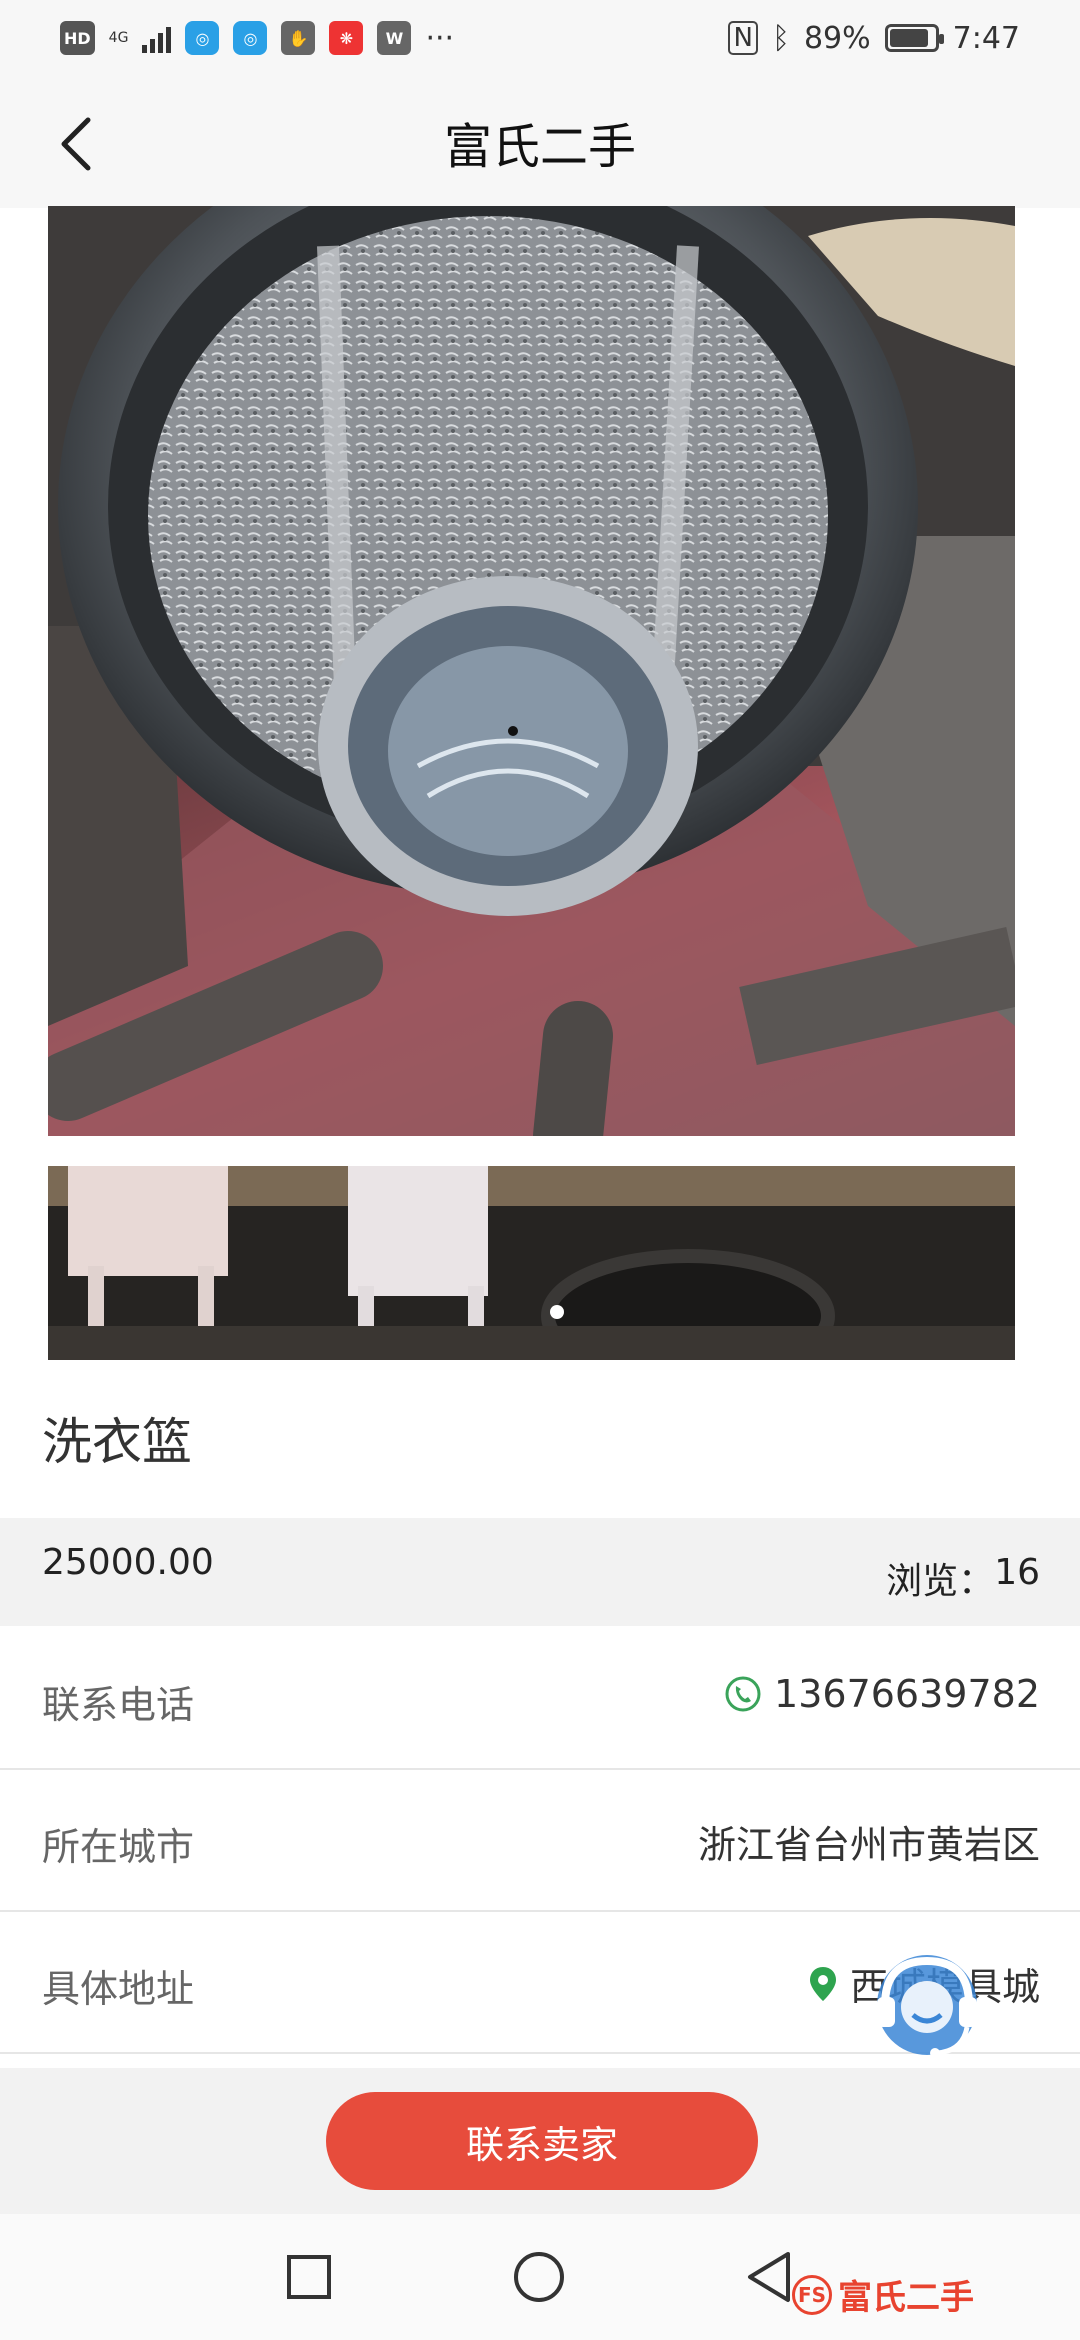 The width and height of the screenshot is (1080, 2340). Describe the element at coordinates (927, 2006) in the screenshot. I see `customer-service-icon` at that location.